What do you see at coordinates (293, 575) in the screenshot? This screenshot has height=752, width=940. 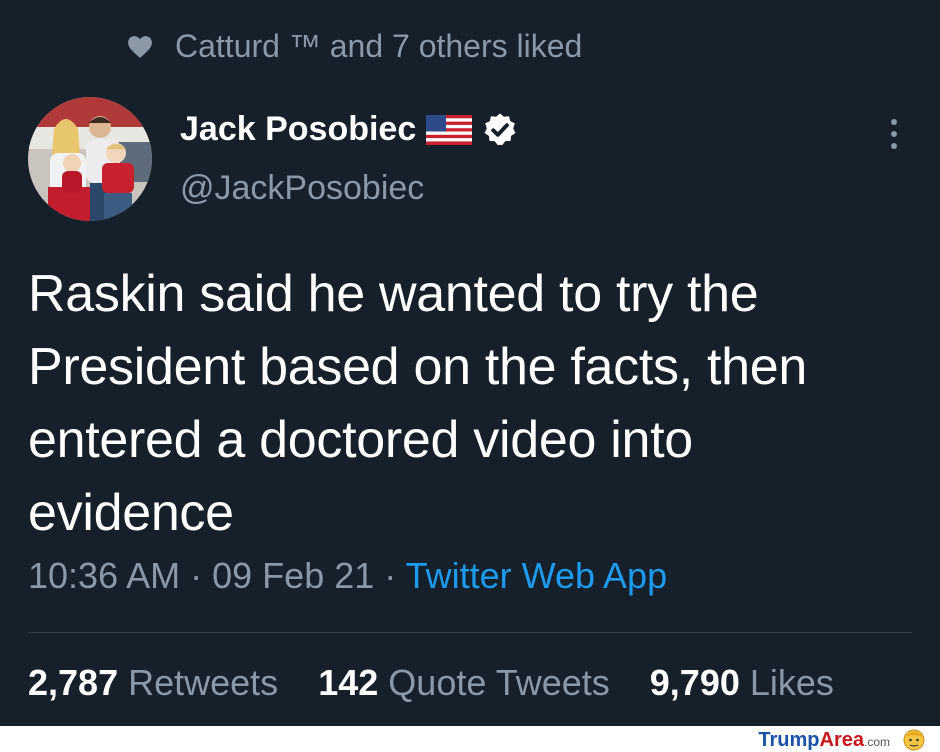 I see `tweet-date: 09 Feb 21` at bounding box center [293, 575].